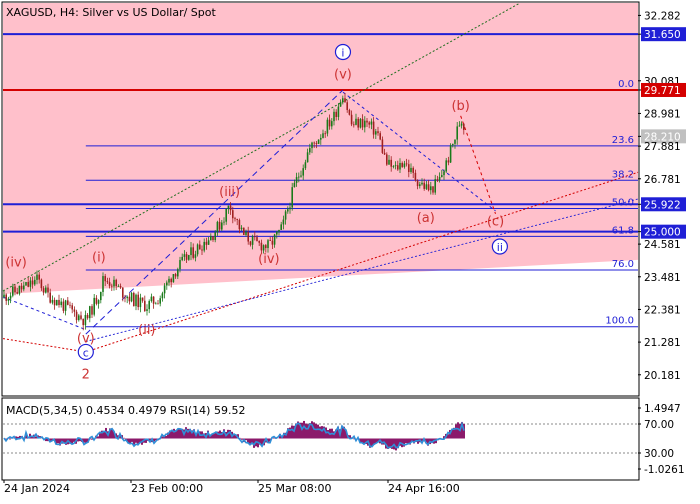 The width and height of the screenshot is (700, 504). I want to click on x-tick-label: 24 Apr 16:00, so click(424, 488).